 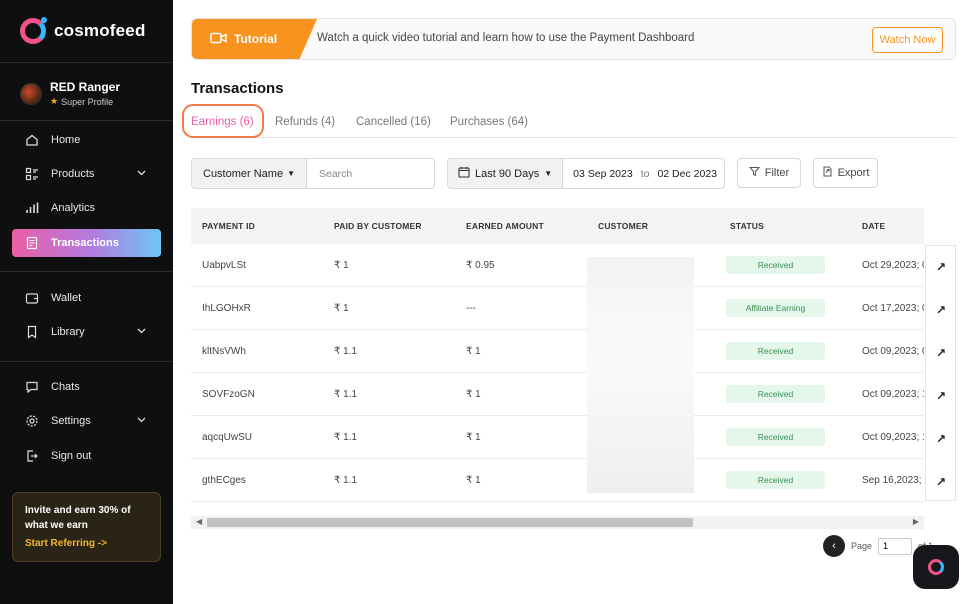 I want to click on sidebar-item-label: Home, so click(x=66, y=140).